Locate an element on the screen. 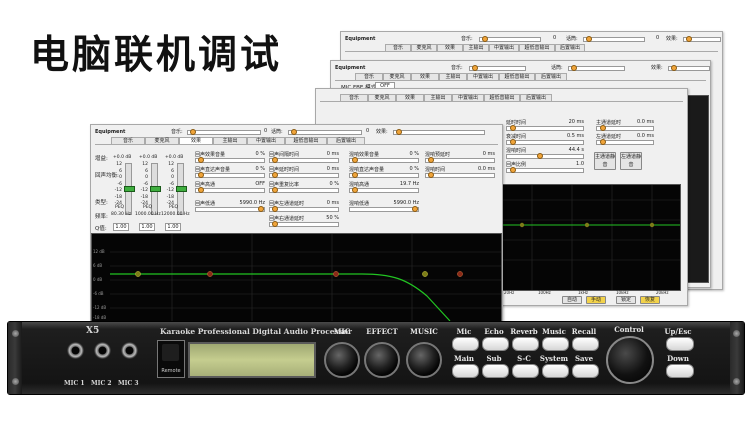  param-reverb-time: 混响时间 0.0 ms is located at coordinates (460, 172).